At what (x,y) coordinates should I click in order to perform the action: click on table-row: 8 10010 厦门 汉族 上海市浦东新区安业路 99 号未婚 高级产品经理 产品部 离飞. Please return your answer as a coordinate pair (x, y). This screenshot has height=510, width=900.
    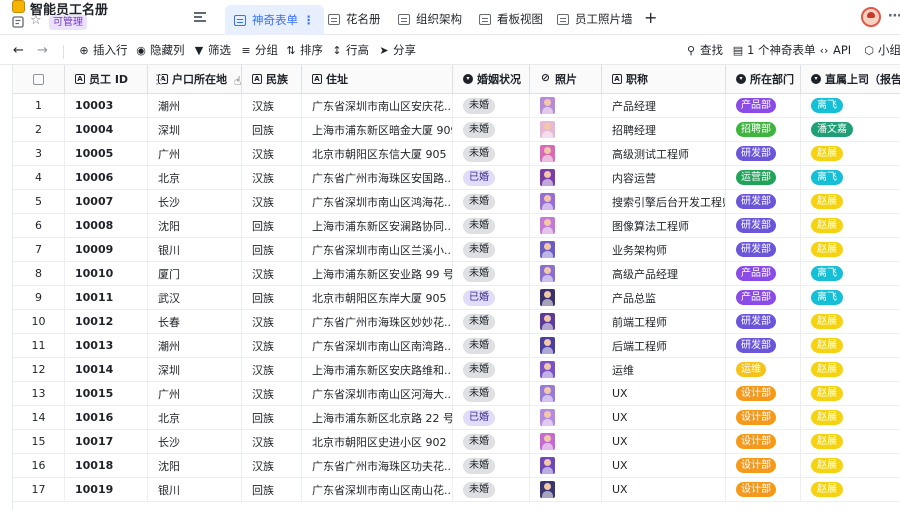
    Looking at the image, I should click on (456, 274).